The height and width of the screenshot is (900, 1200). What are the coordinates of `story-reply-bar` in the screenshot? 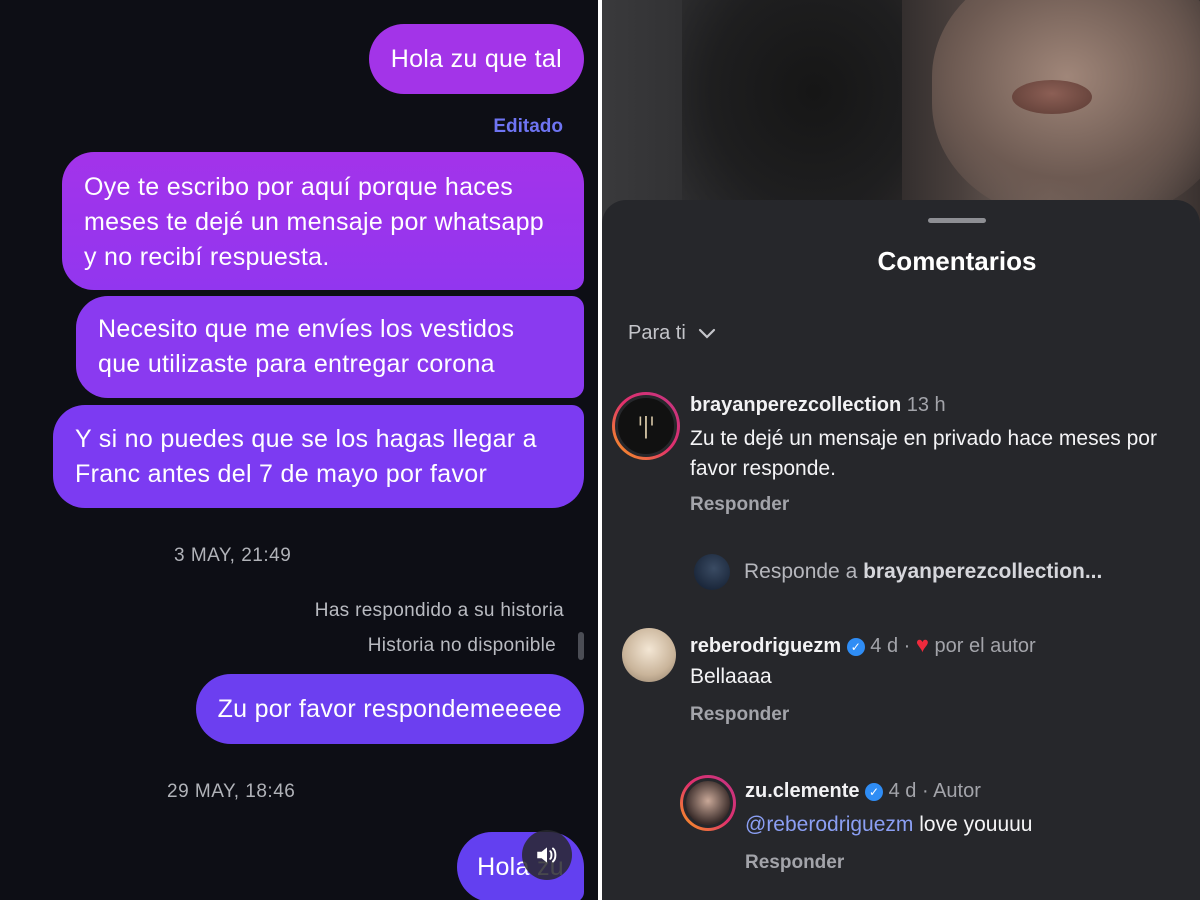 It's located at (581, 646).